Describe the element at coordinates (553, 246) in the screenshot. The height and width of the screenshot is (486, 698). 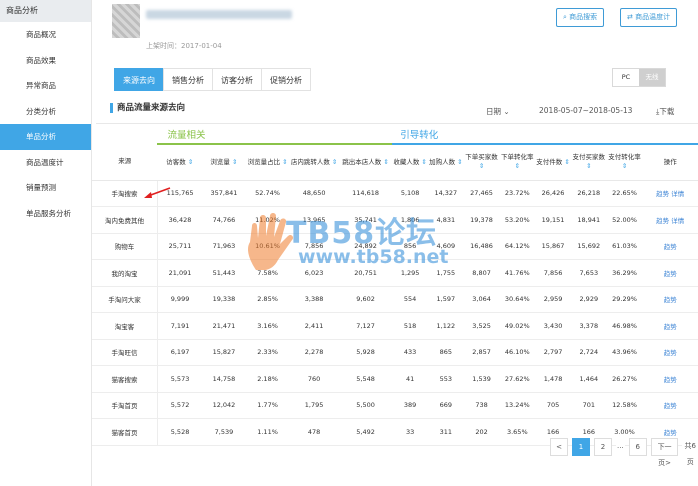
I see `table-cell: 15,867` at that location.